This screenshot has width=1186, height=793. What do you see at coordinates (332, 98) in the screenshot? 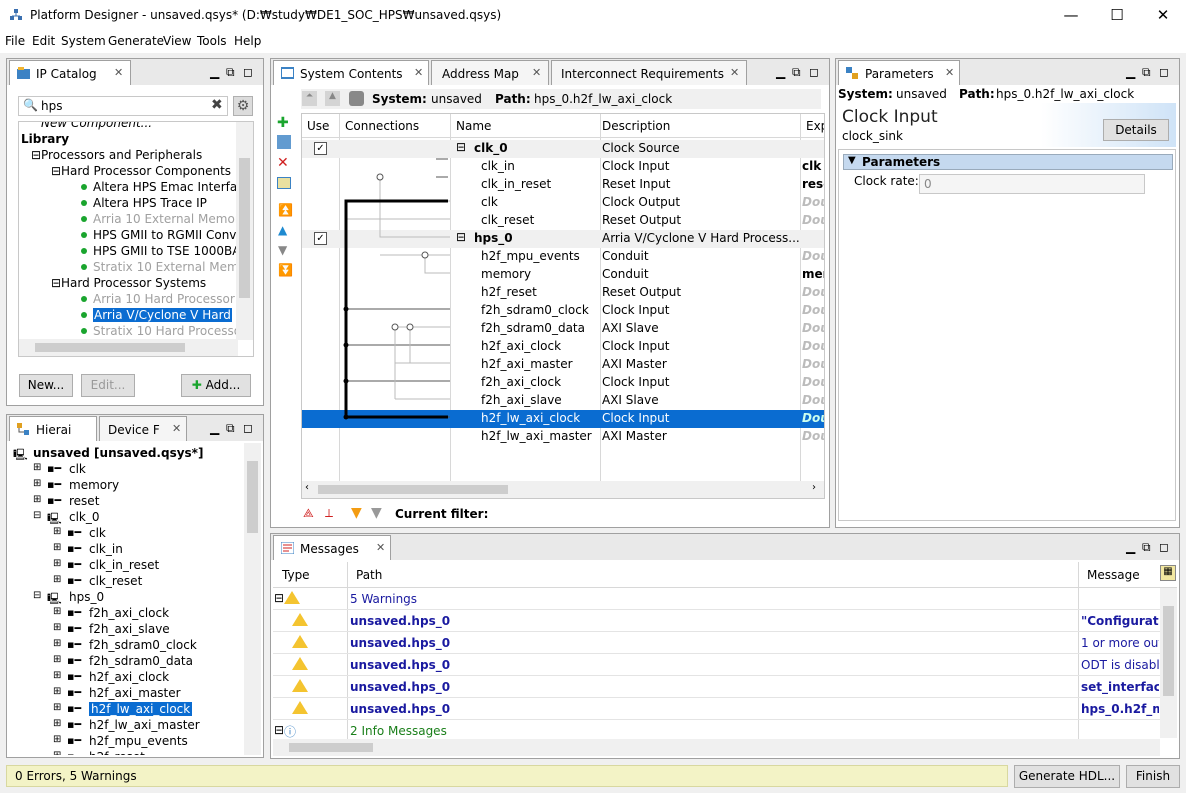
I see `up-level-icon: ▲` at bounding box center [332, 98].